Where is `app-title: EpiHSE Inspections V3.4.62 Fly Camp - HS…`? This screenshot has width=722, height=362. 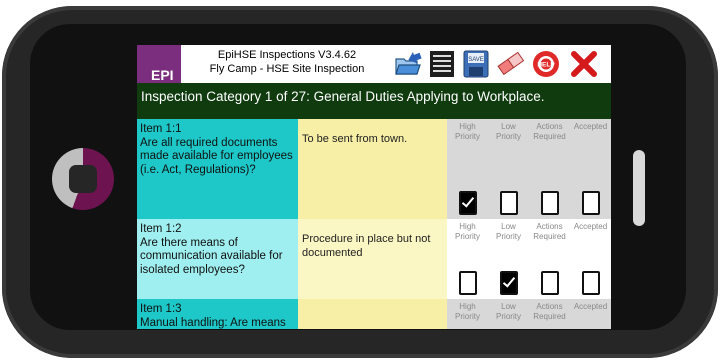 app-title: EpiHSE Inspections V3.4.62 Fly Camp - HS… is located at coordinates (287, 62).